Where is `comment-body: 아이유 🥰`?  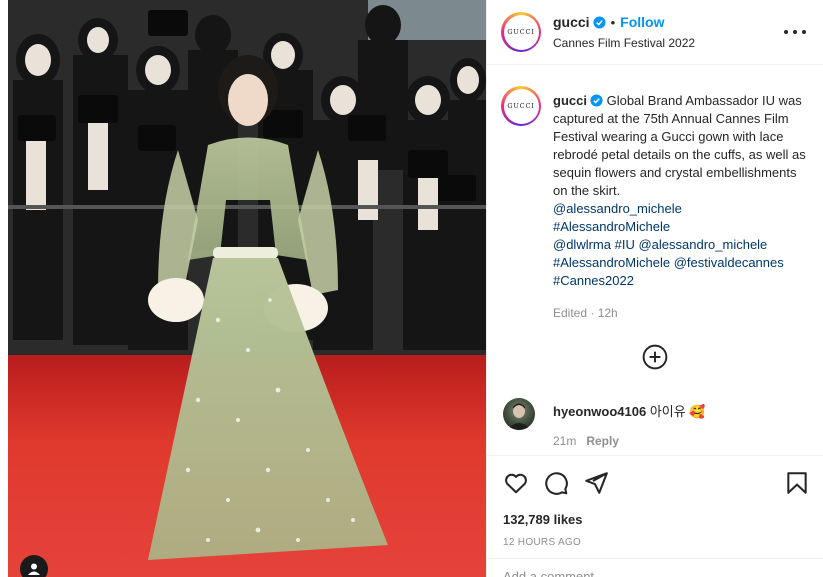
comment-body: 아이유 🥰 is located at coordinates (677, 411).